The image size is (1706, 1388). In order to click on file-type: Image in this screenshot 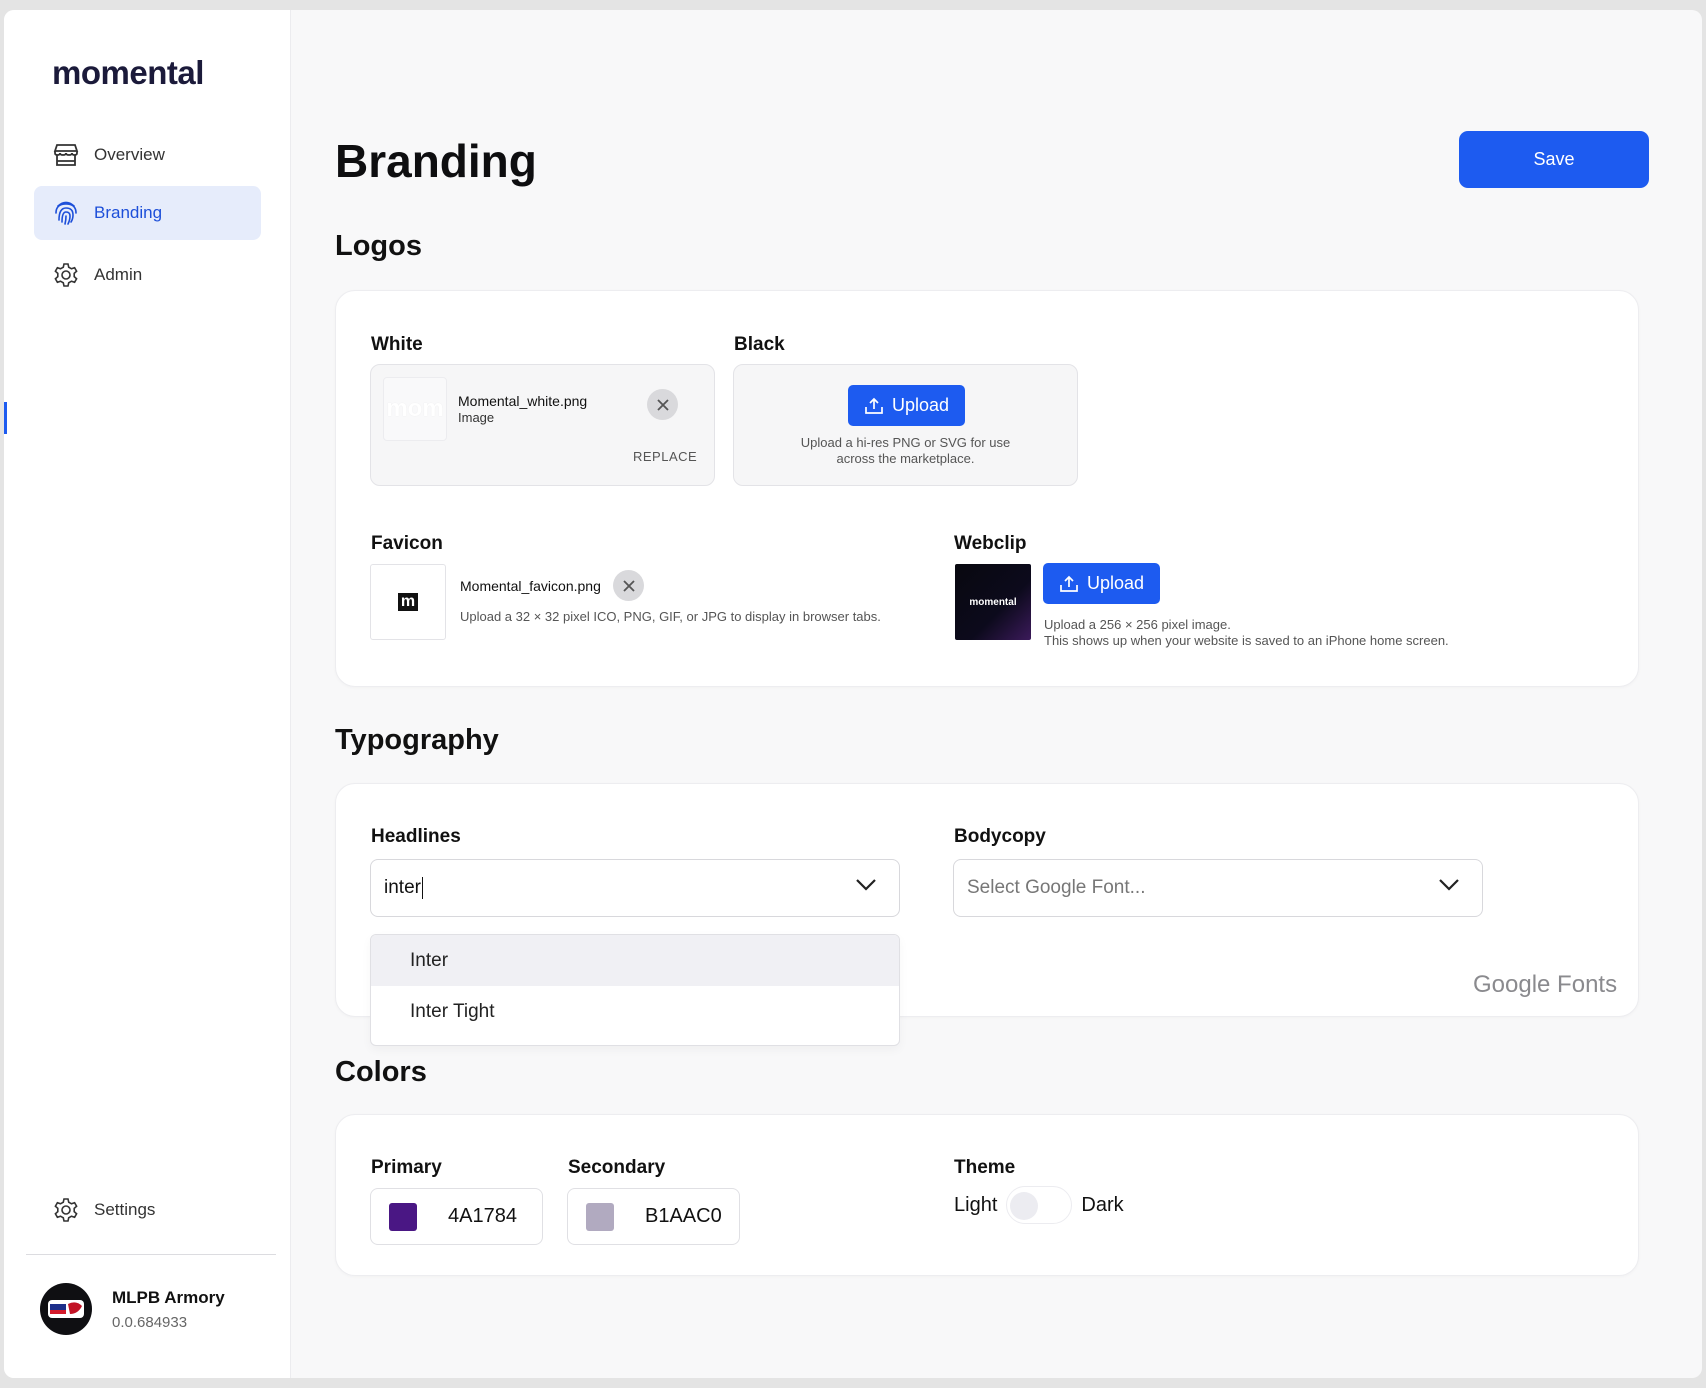, I will do `click(476, 417)`.